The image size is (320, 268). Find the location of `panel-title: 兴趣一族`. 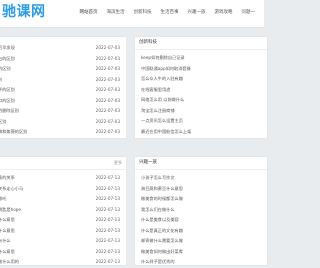

panel-title: 兴趣一族 is located at coordinates (201, 163).